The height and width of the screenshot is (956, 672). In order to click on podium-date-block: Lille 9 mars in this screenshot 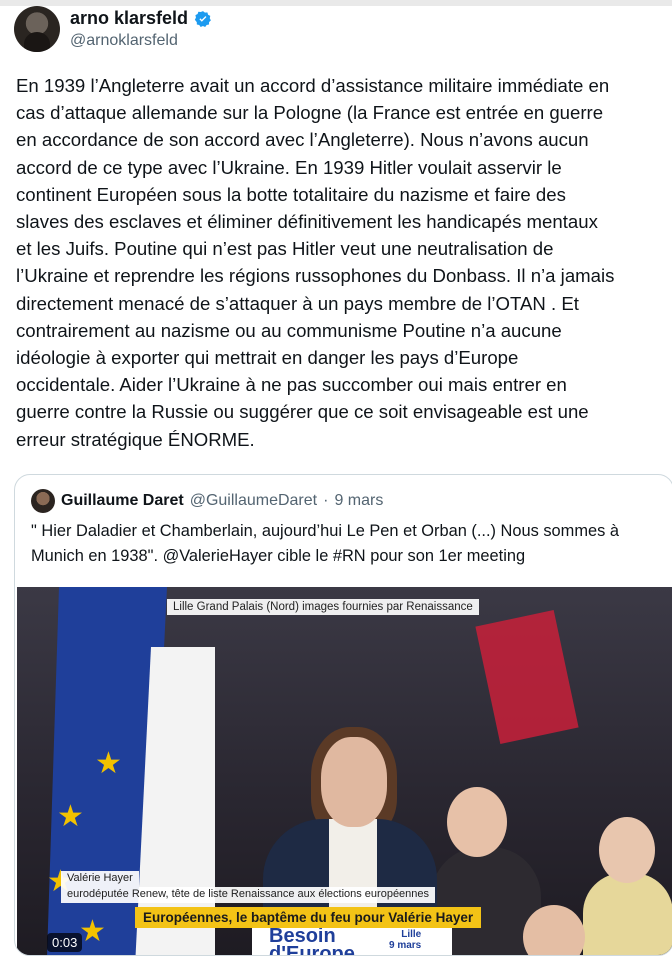, I will do `click(405, 940)`.